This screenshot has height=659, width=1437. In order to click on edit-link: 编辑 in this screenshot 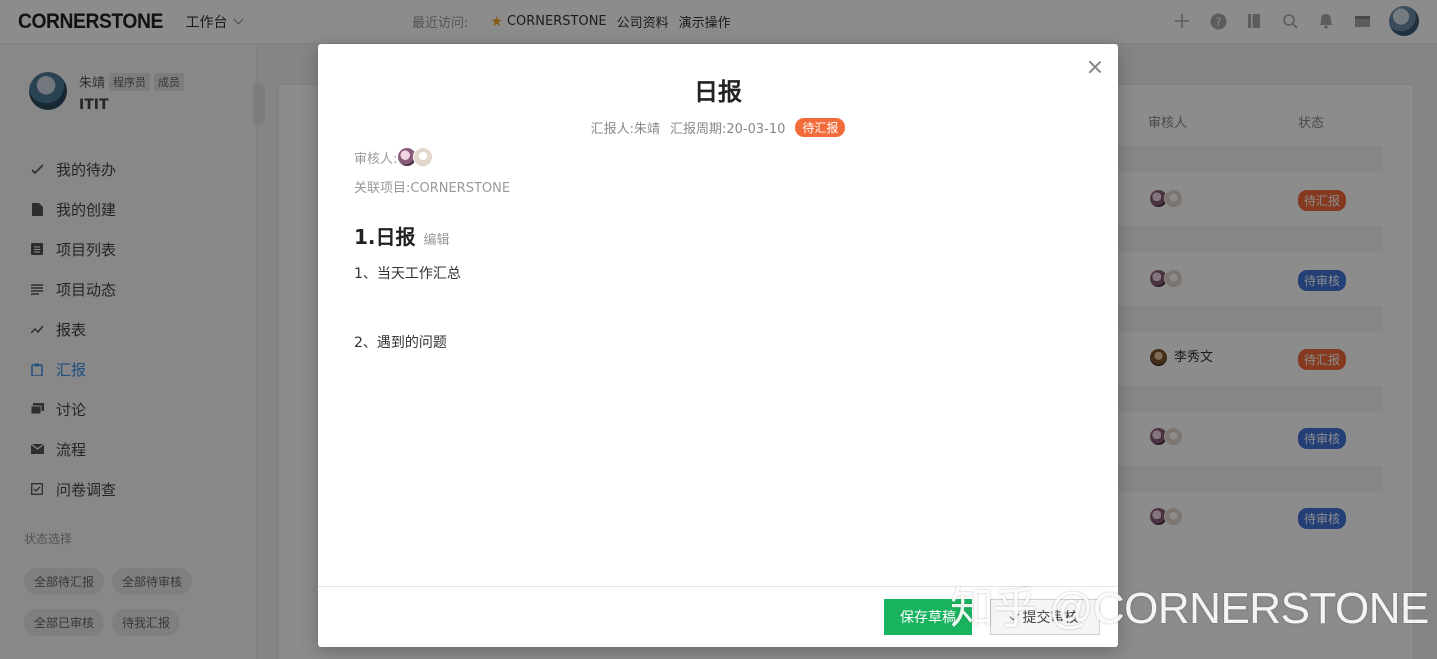, I will do `click(437, 238)`.